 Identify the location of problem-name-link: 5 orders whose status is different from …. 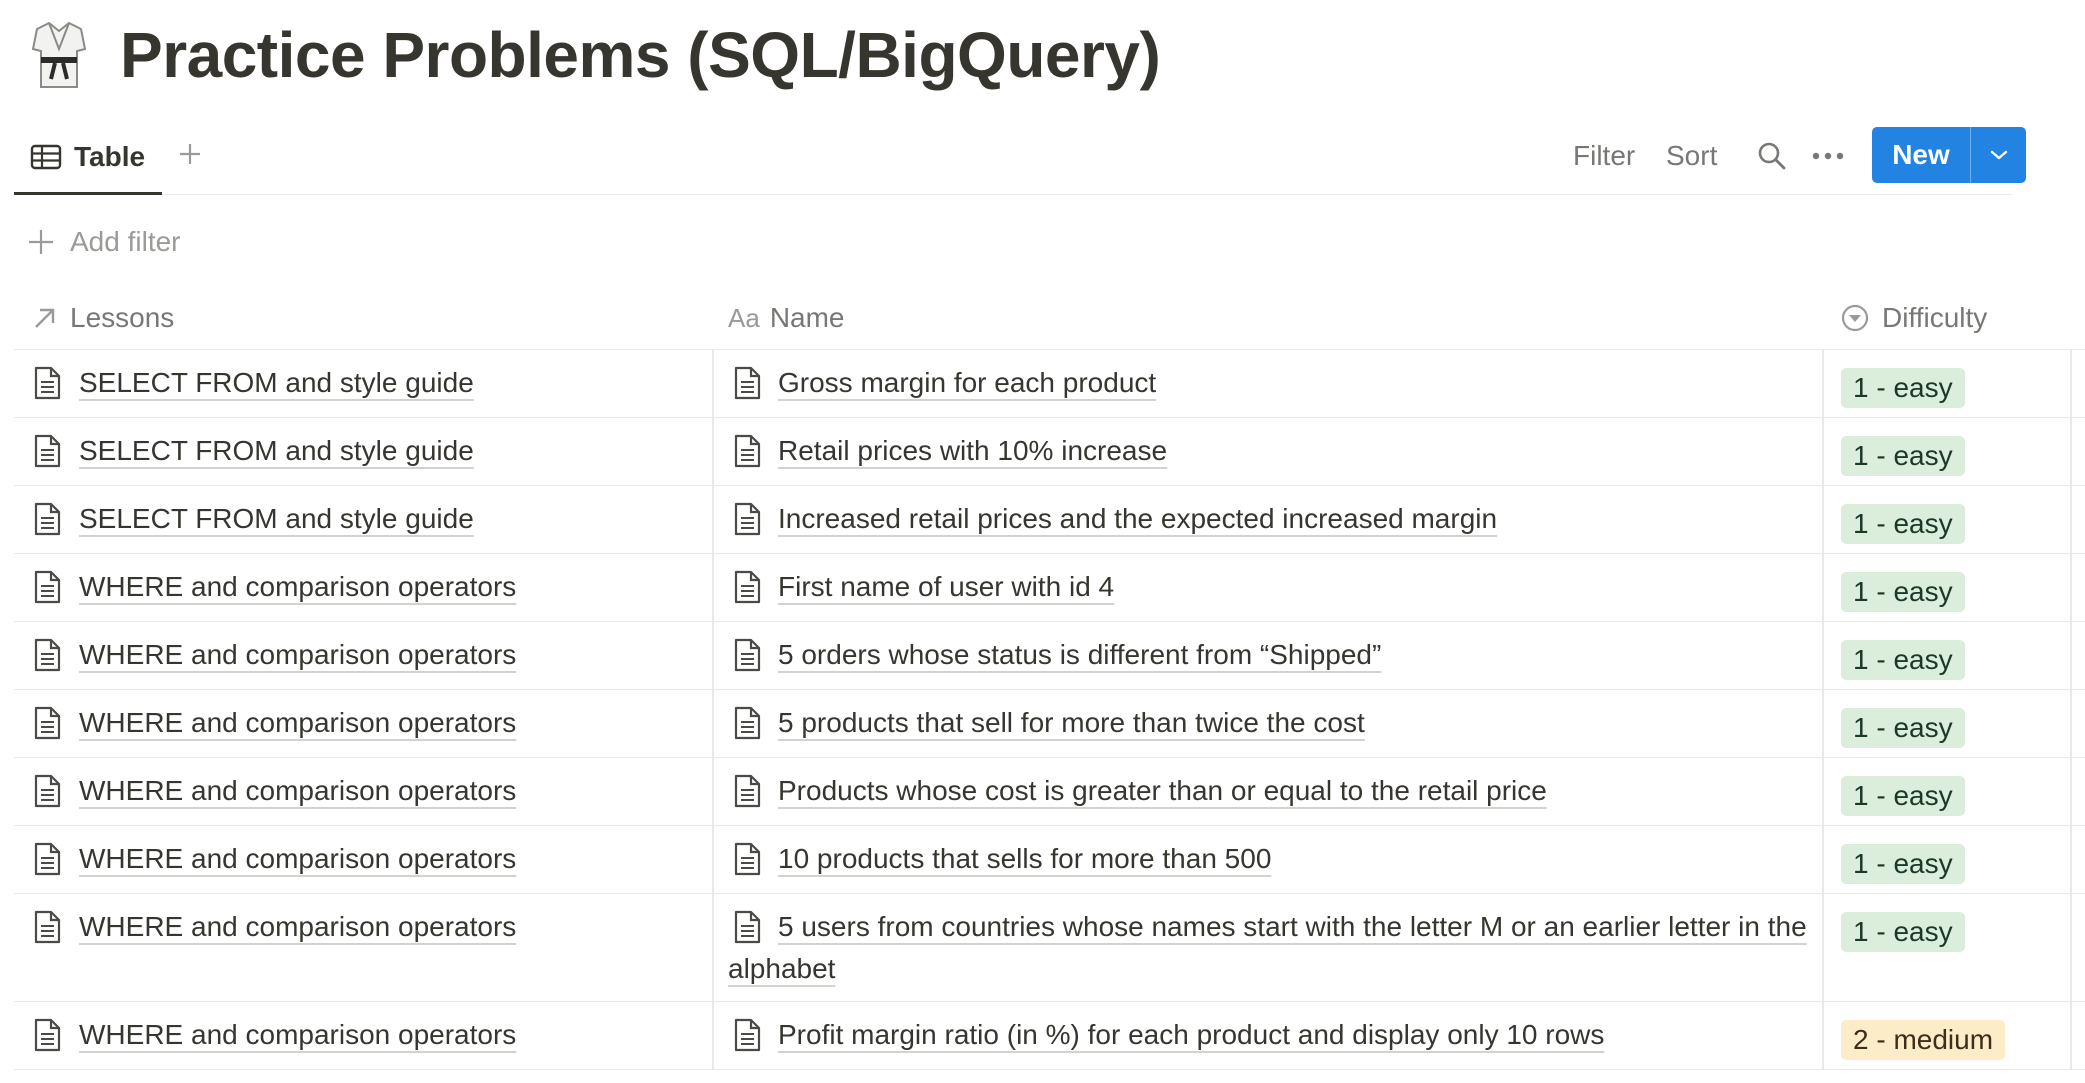
(1278, 655).